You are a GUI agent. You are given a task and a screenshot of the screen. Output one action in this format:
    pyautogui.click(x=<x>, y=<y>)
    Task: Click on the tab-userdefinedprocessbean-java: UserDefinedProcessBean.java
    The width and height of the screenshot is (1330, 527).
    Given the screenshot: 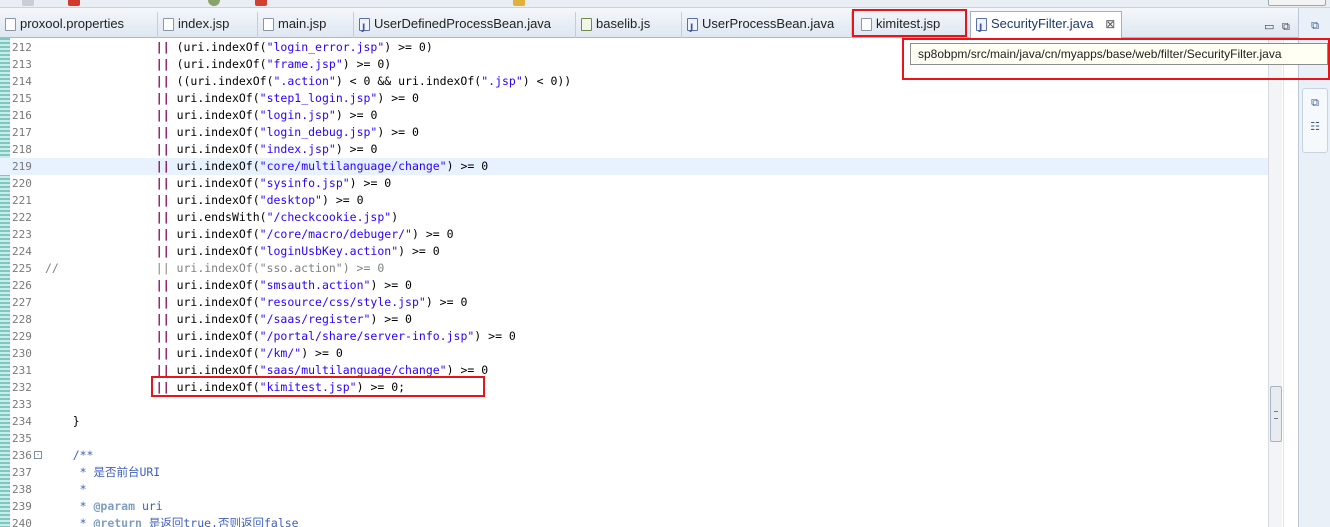 What is the action you would take?
    pyautogui.click(x=465, y=26)
    